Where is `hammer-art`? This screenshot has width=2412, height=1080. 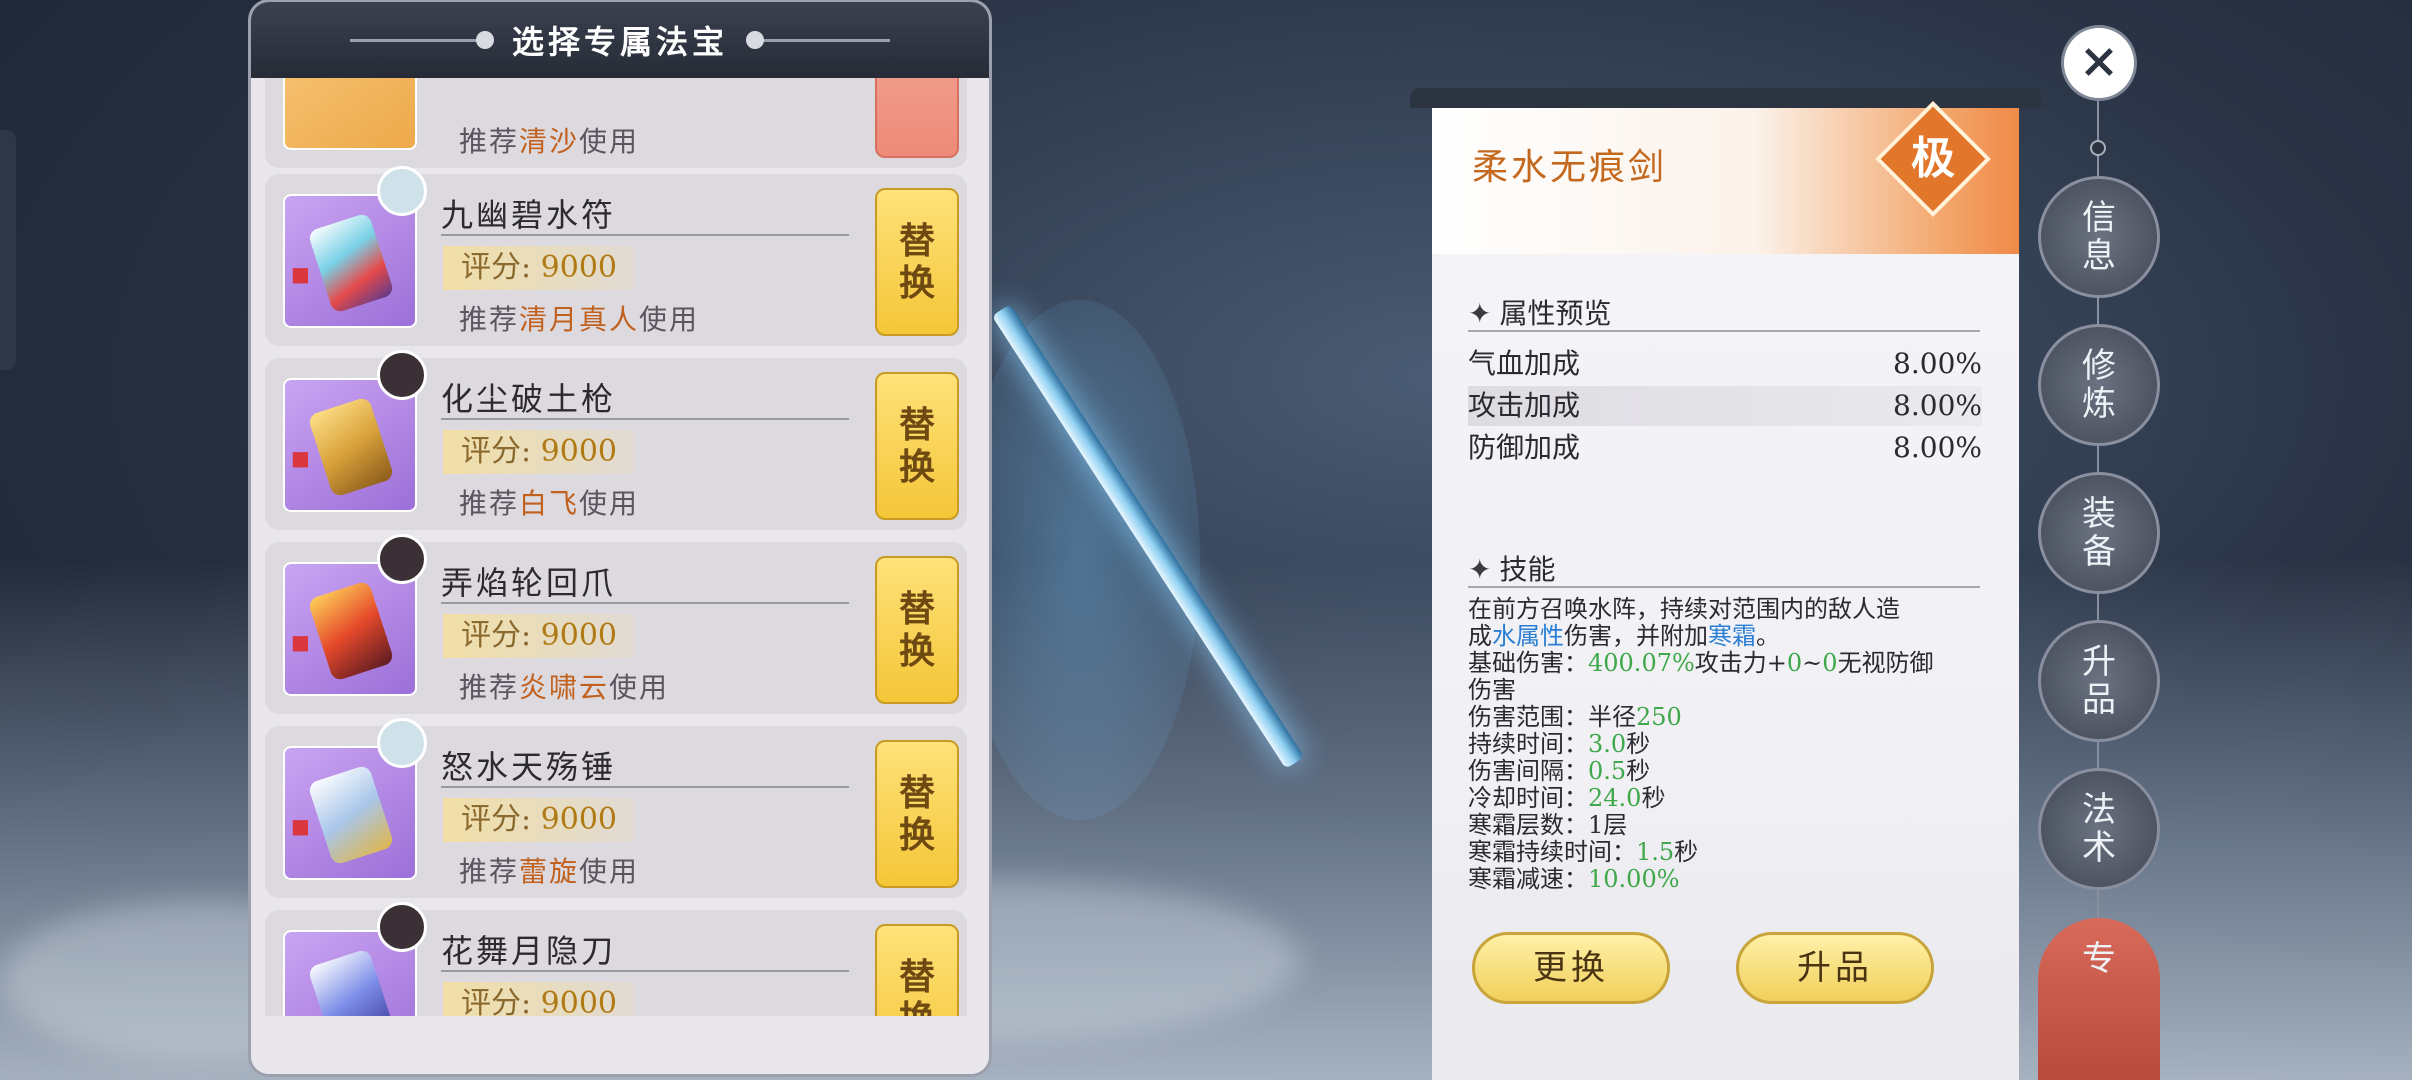 hammer-art is located at coordinates (351, 815).